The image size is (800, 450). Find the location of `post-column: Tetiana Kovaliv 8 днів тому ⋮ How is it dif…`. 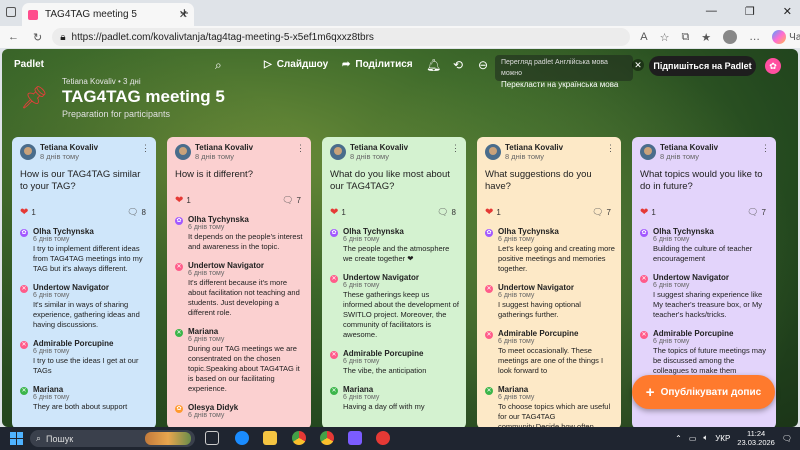

post-column: Tetiana Kovaliv 8 днів тому ⋮ How is it dif… is located at coordinates (239, 282).